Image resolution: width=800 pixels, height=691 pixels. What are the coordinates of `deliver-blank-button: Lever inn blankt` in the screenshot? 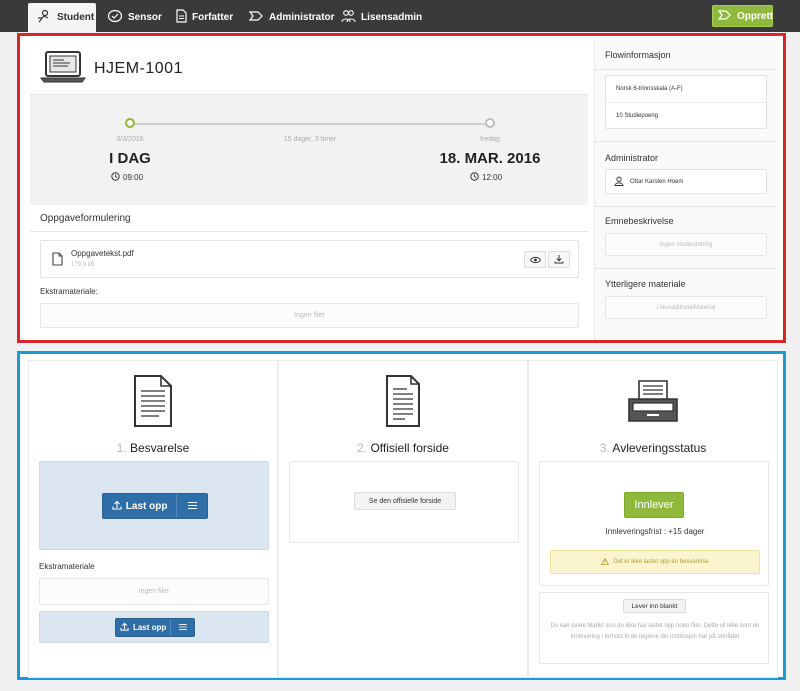 It's located at (654, 606).